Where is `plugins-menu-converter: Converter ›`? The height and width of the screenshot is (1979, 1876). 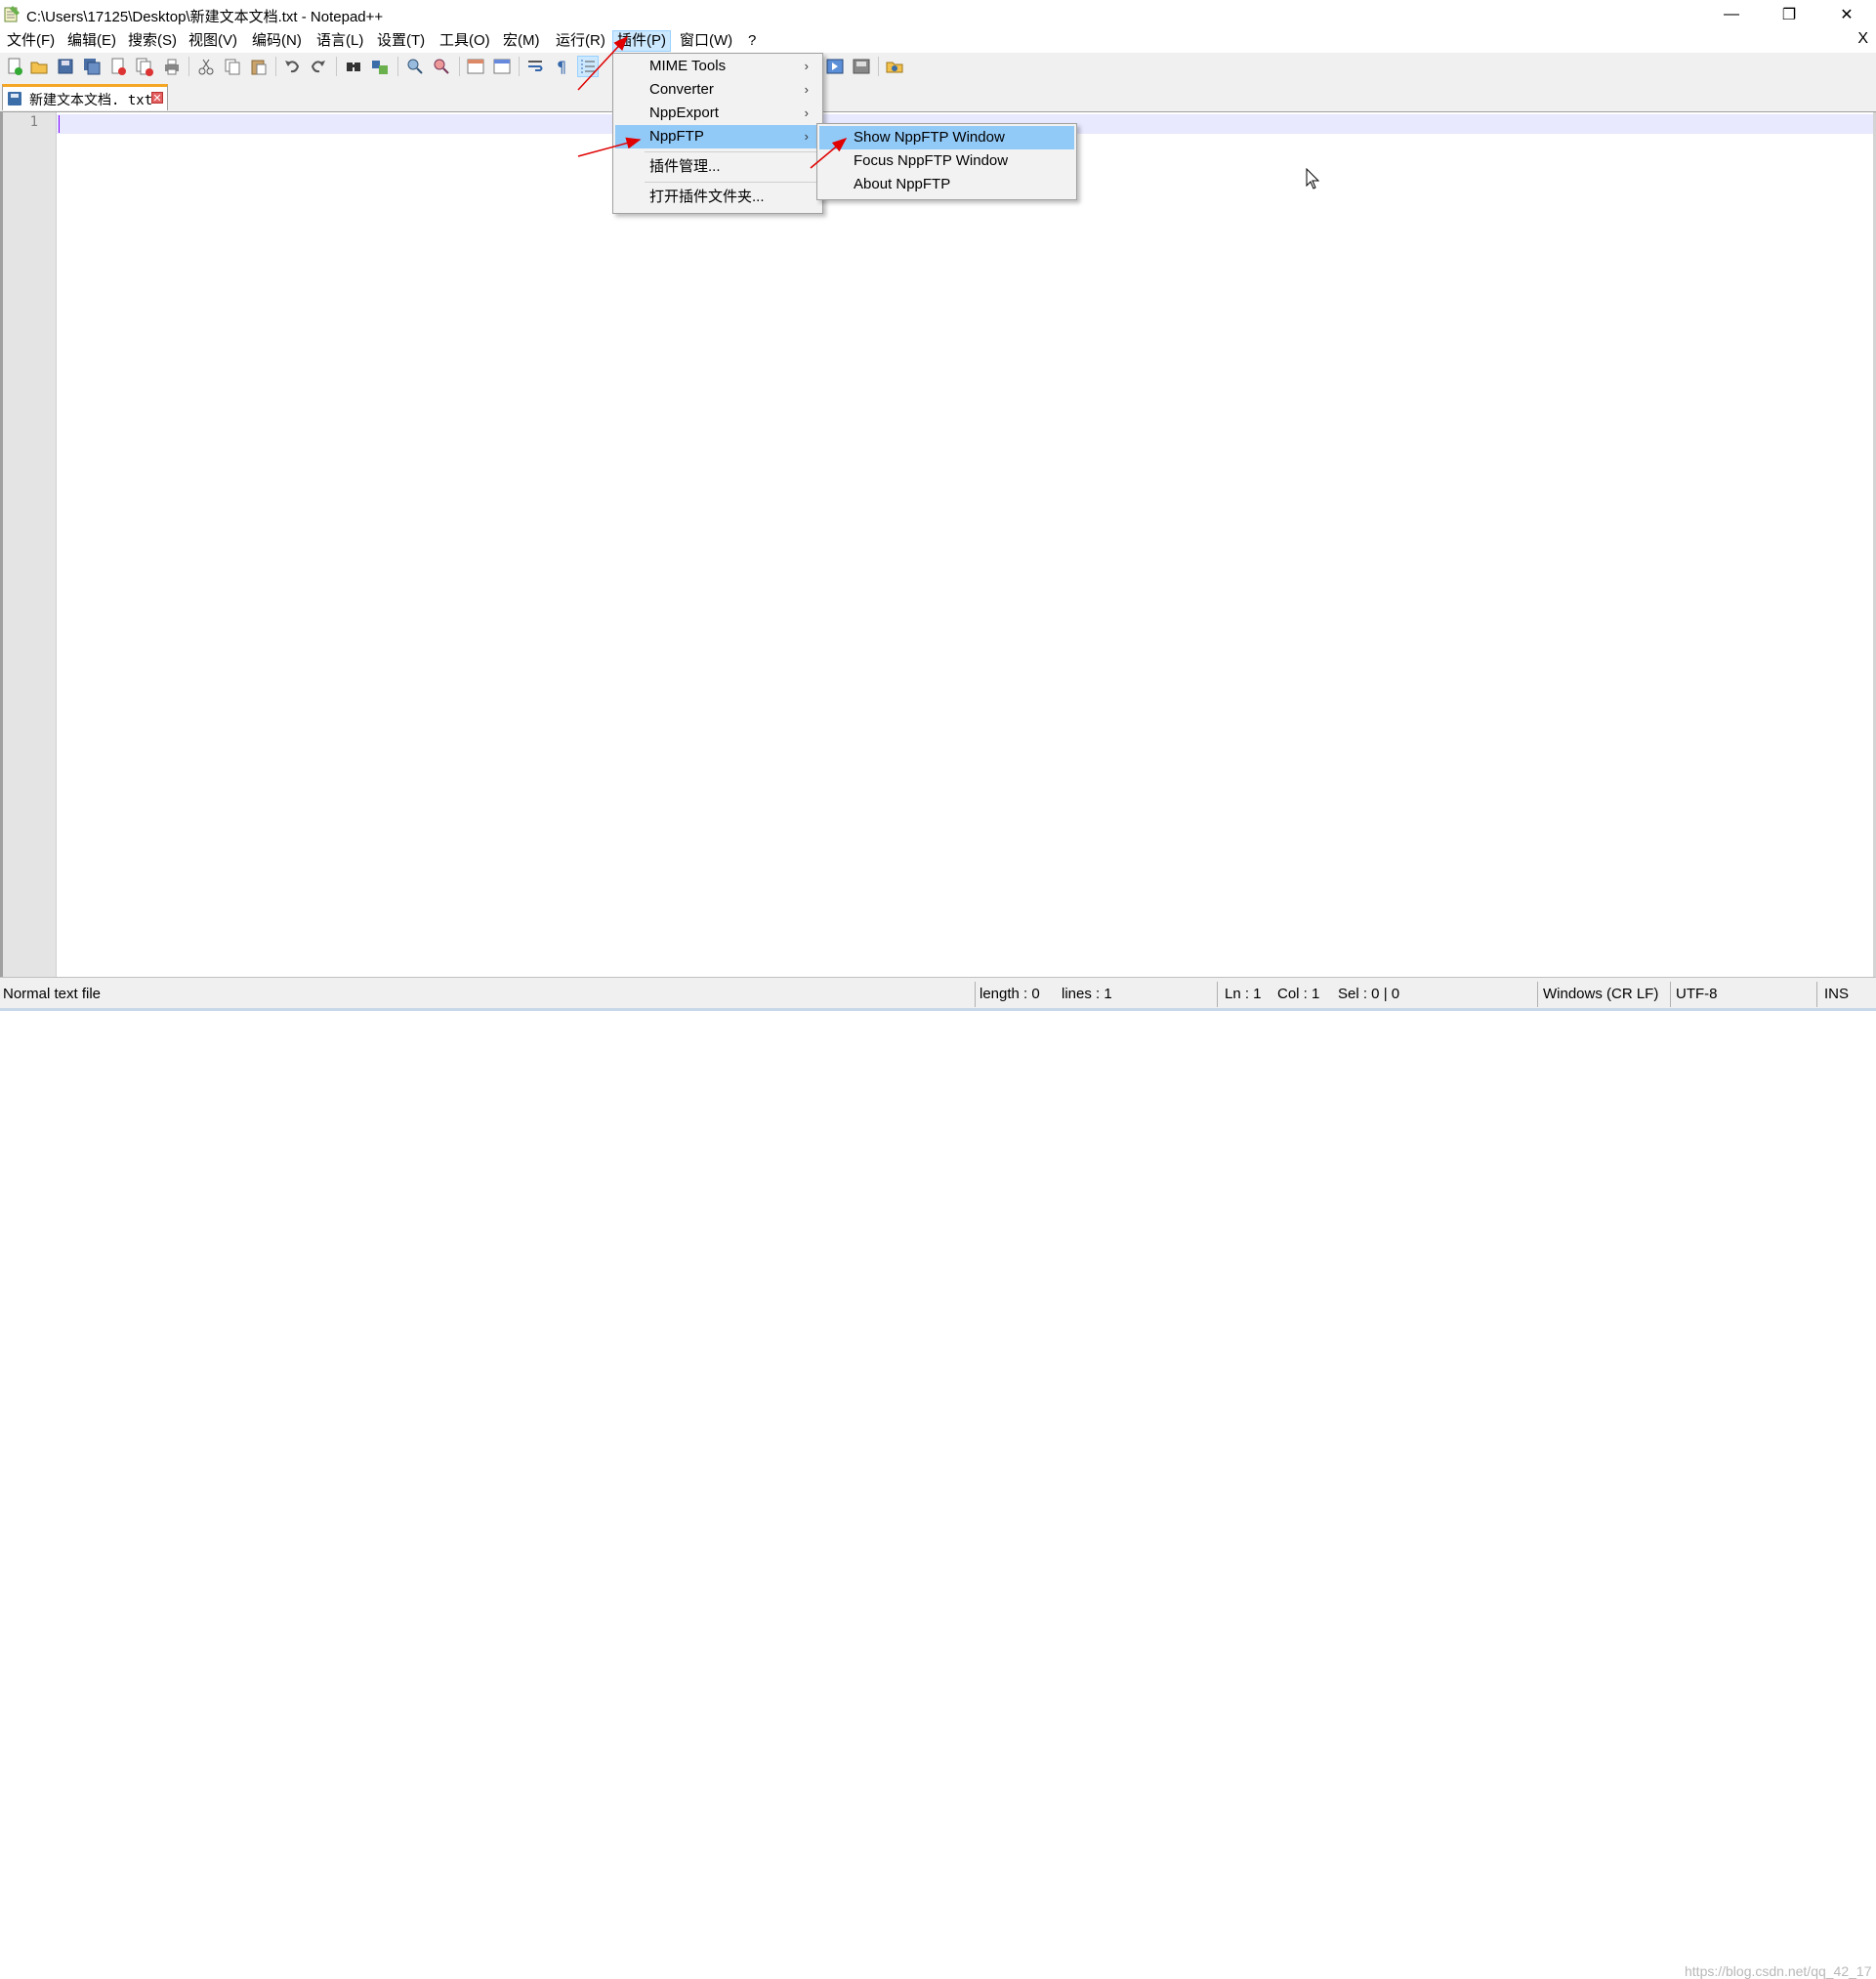
plugins-menu-converter: Converter › is located at coordinates (718, 90).